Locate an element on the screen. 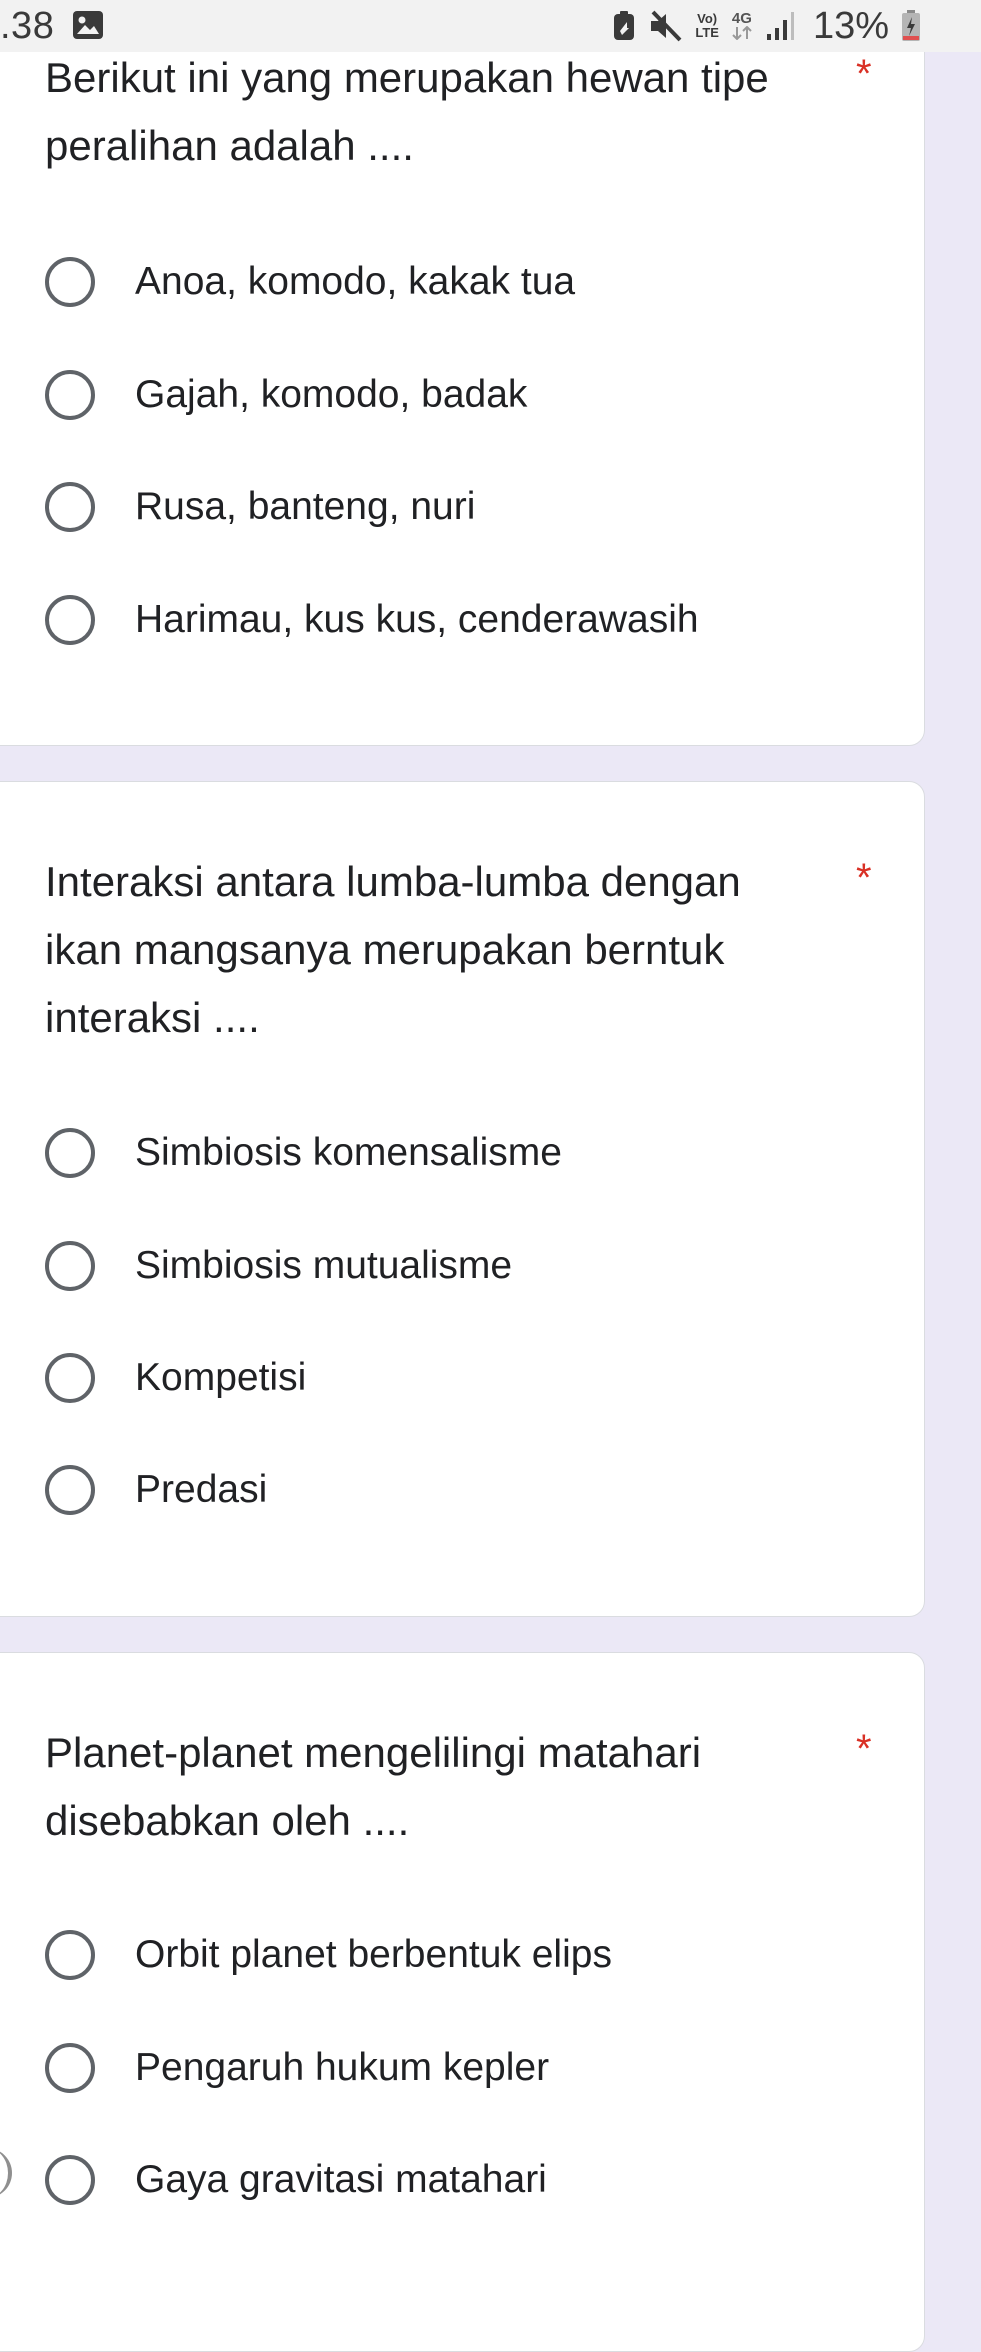 The image size is (981, 2352). status-time: .38 is located at coordinates (27, 26).